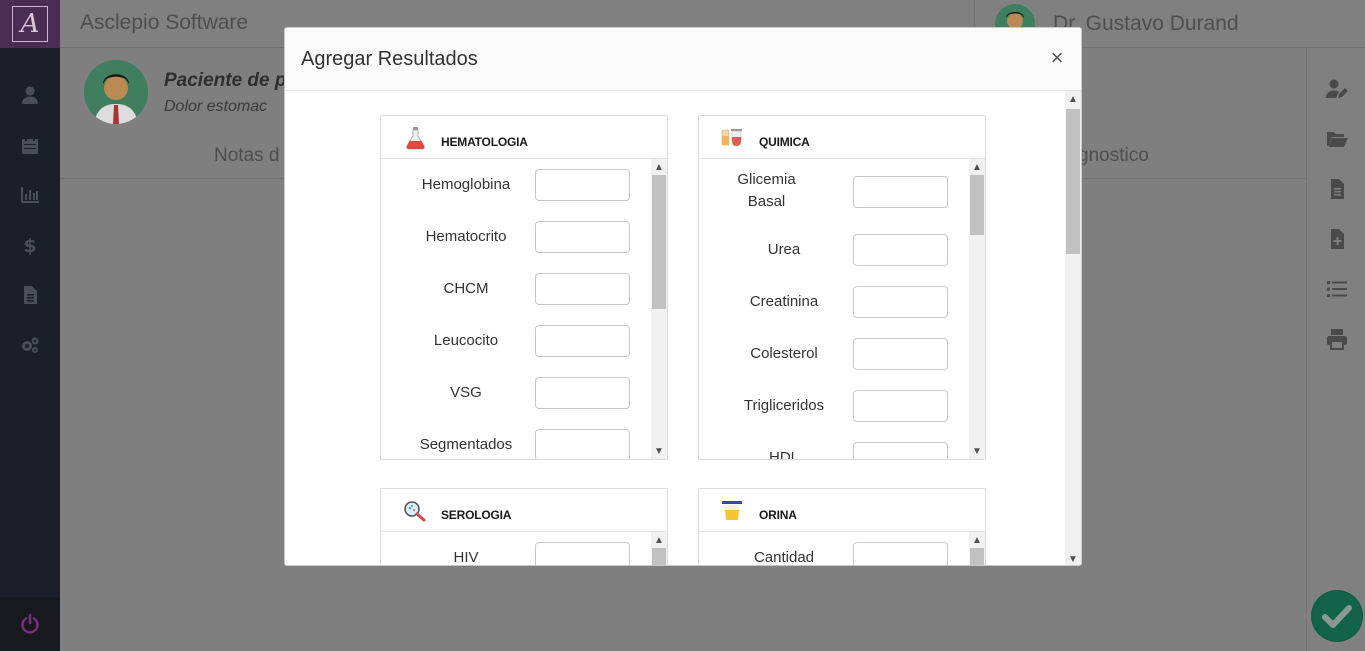 The width and height of the screenshot is (1365, 651). Describe the element at coordinates (466, 184) in the screenshot. I see `field-label: Hemoglobina` at that location.